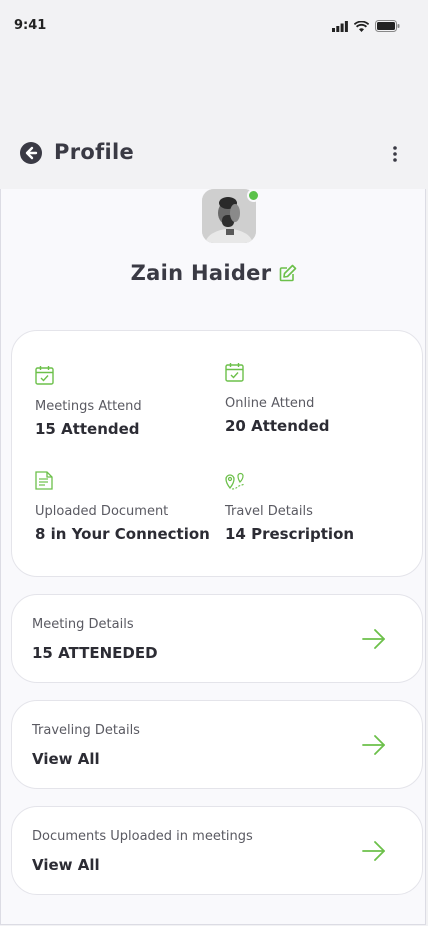 This screenshot has width=428, height=926. I want to click on travel-location-icon, so click(235, 481).